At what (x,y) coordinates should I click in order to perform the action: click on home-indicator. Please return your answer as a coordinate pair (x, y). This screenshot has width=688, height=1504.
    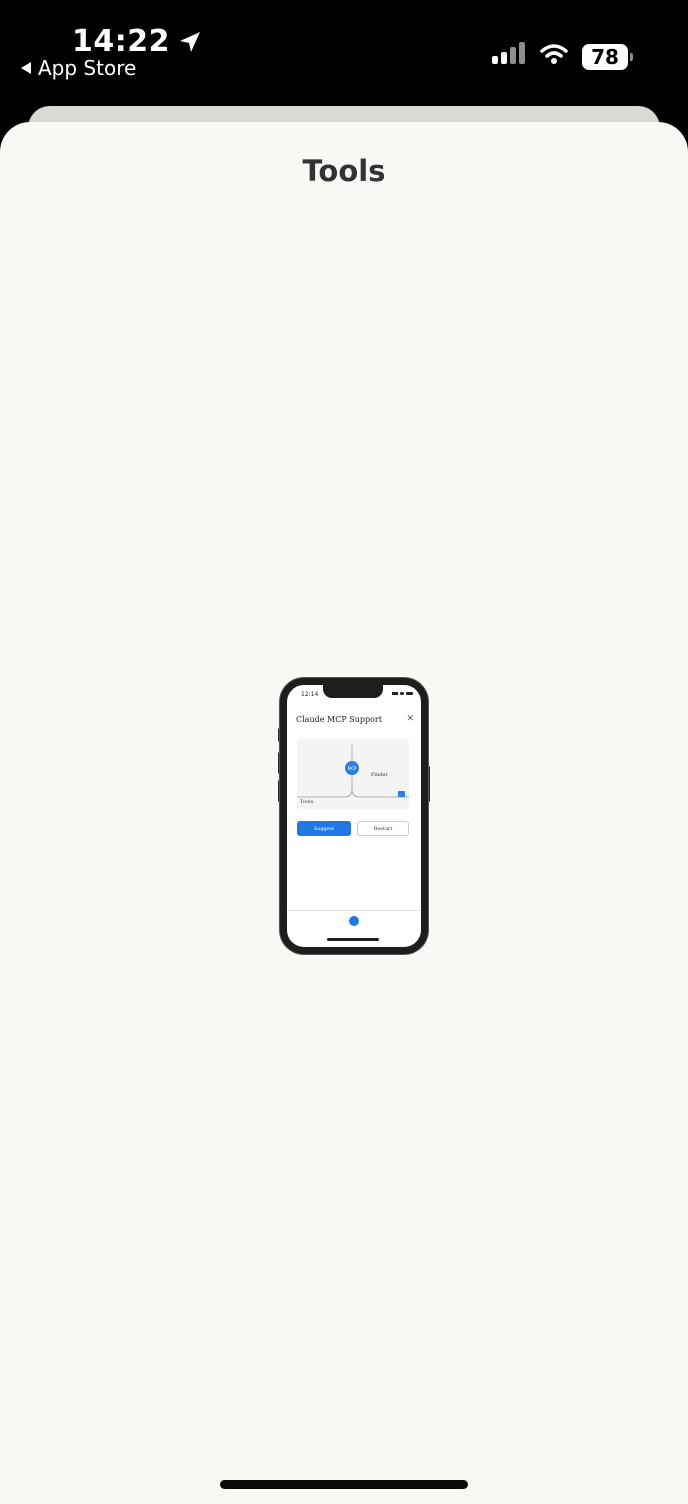
    Looking at the image, I should click on (344, 1484).